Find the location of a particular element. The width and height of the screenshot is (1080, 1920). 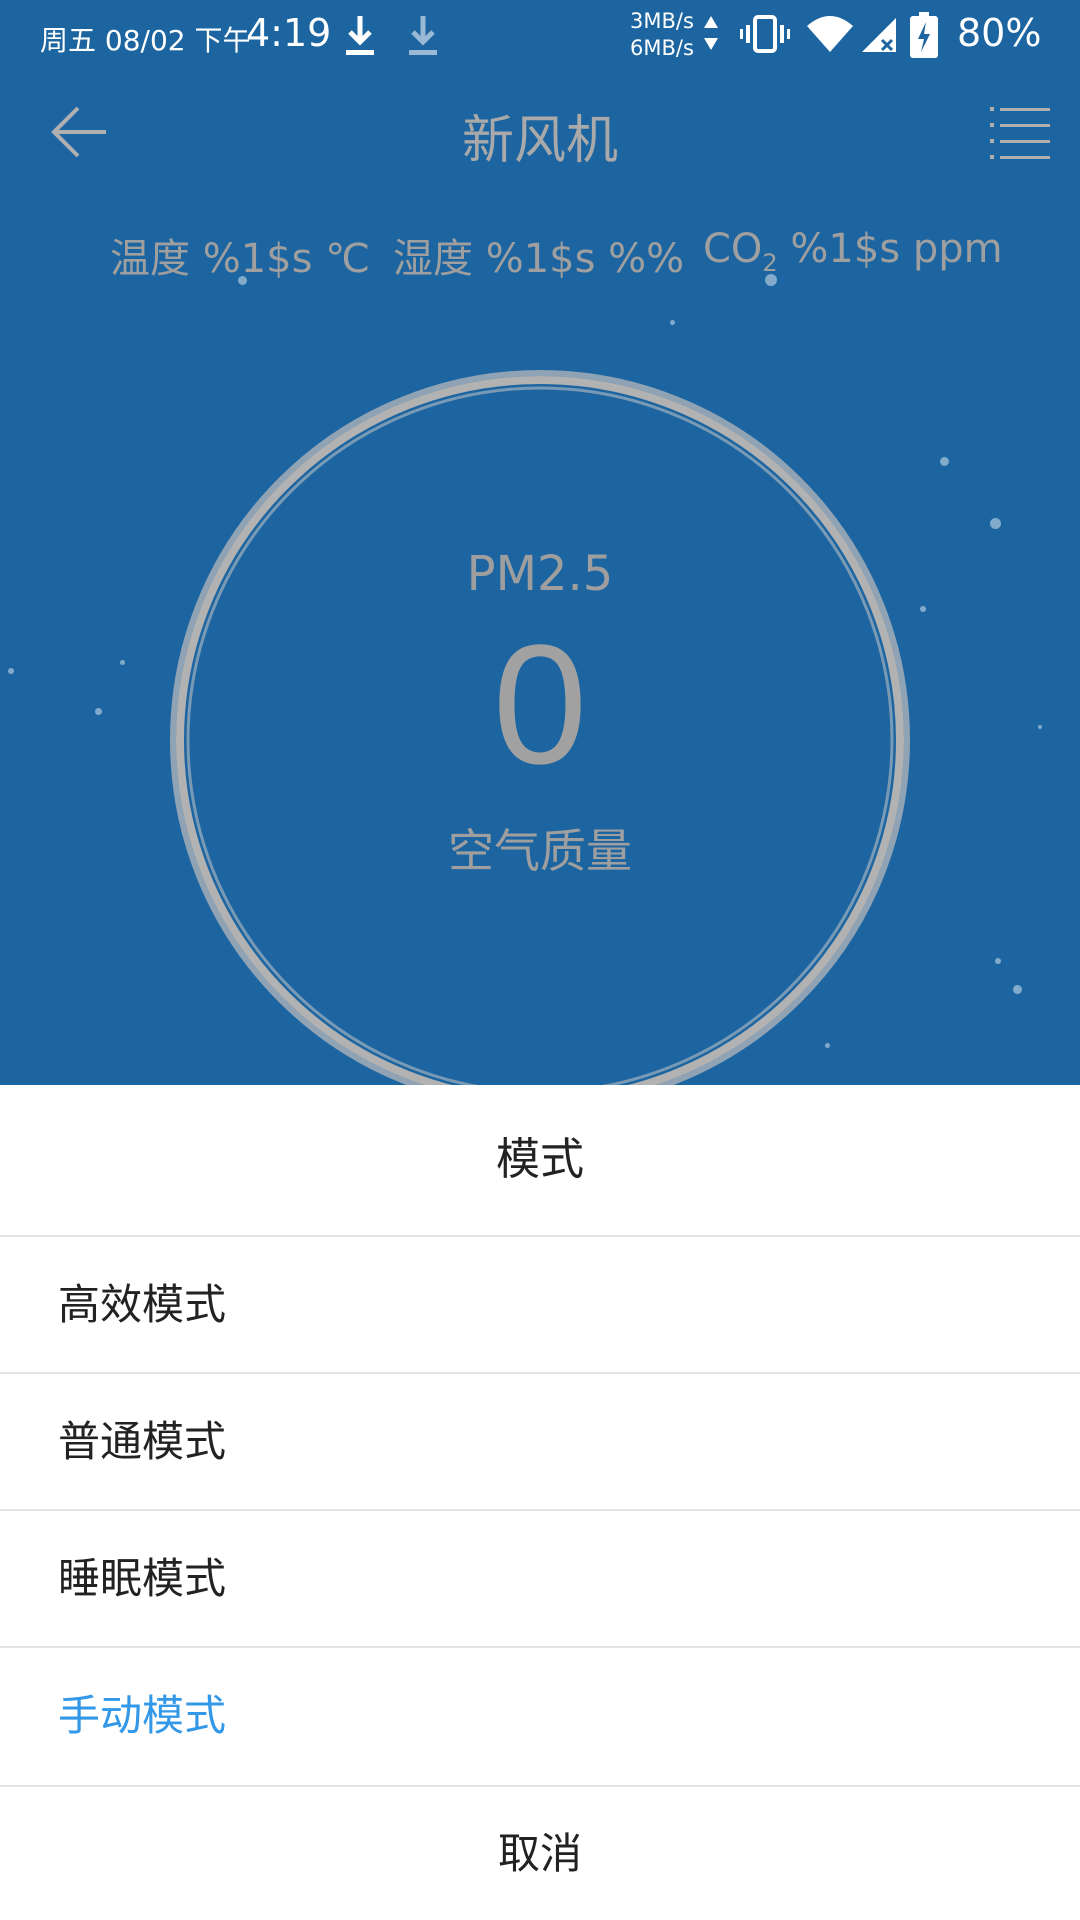

network-speed-arrows-icon is located at coordinates (711, 33).